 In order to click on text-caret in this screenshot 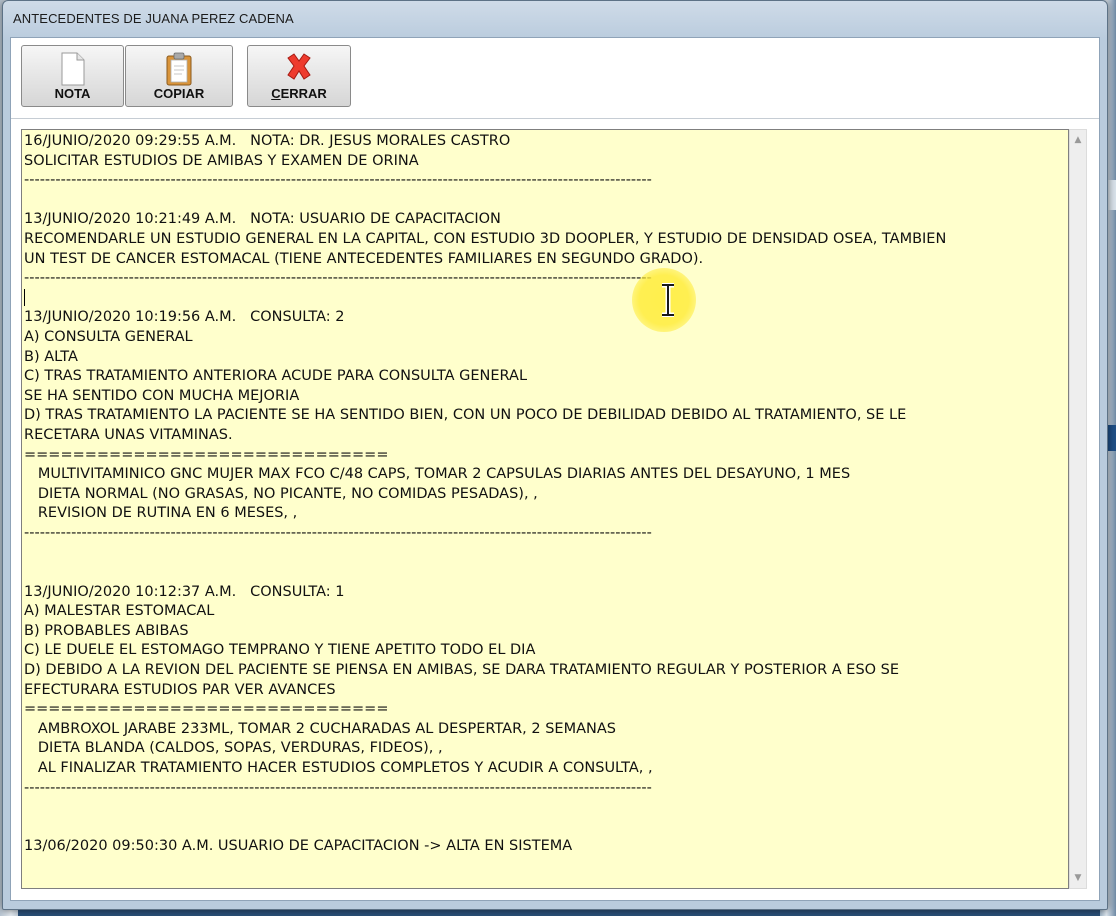, I will do `click(24, 298)`.